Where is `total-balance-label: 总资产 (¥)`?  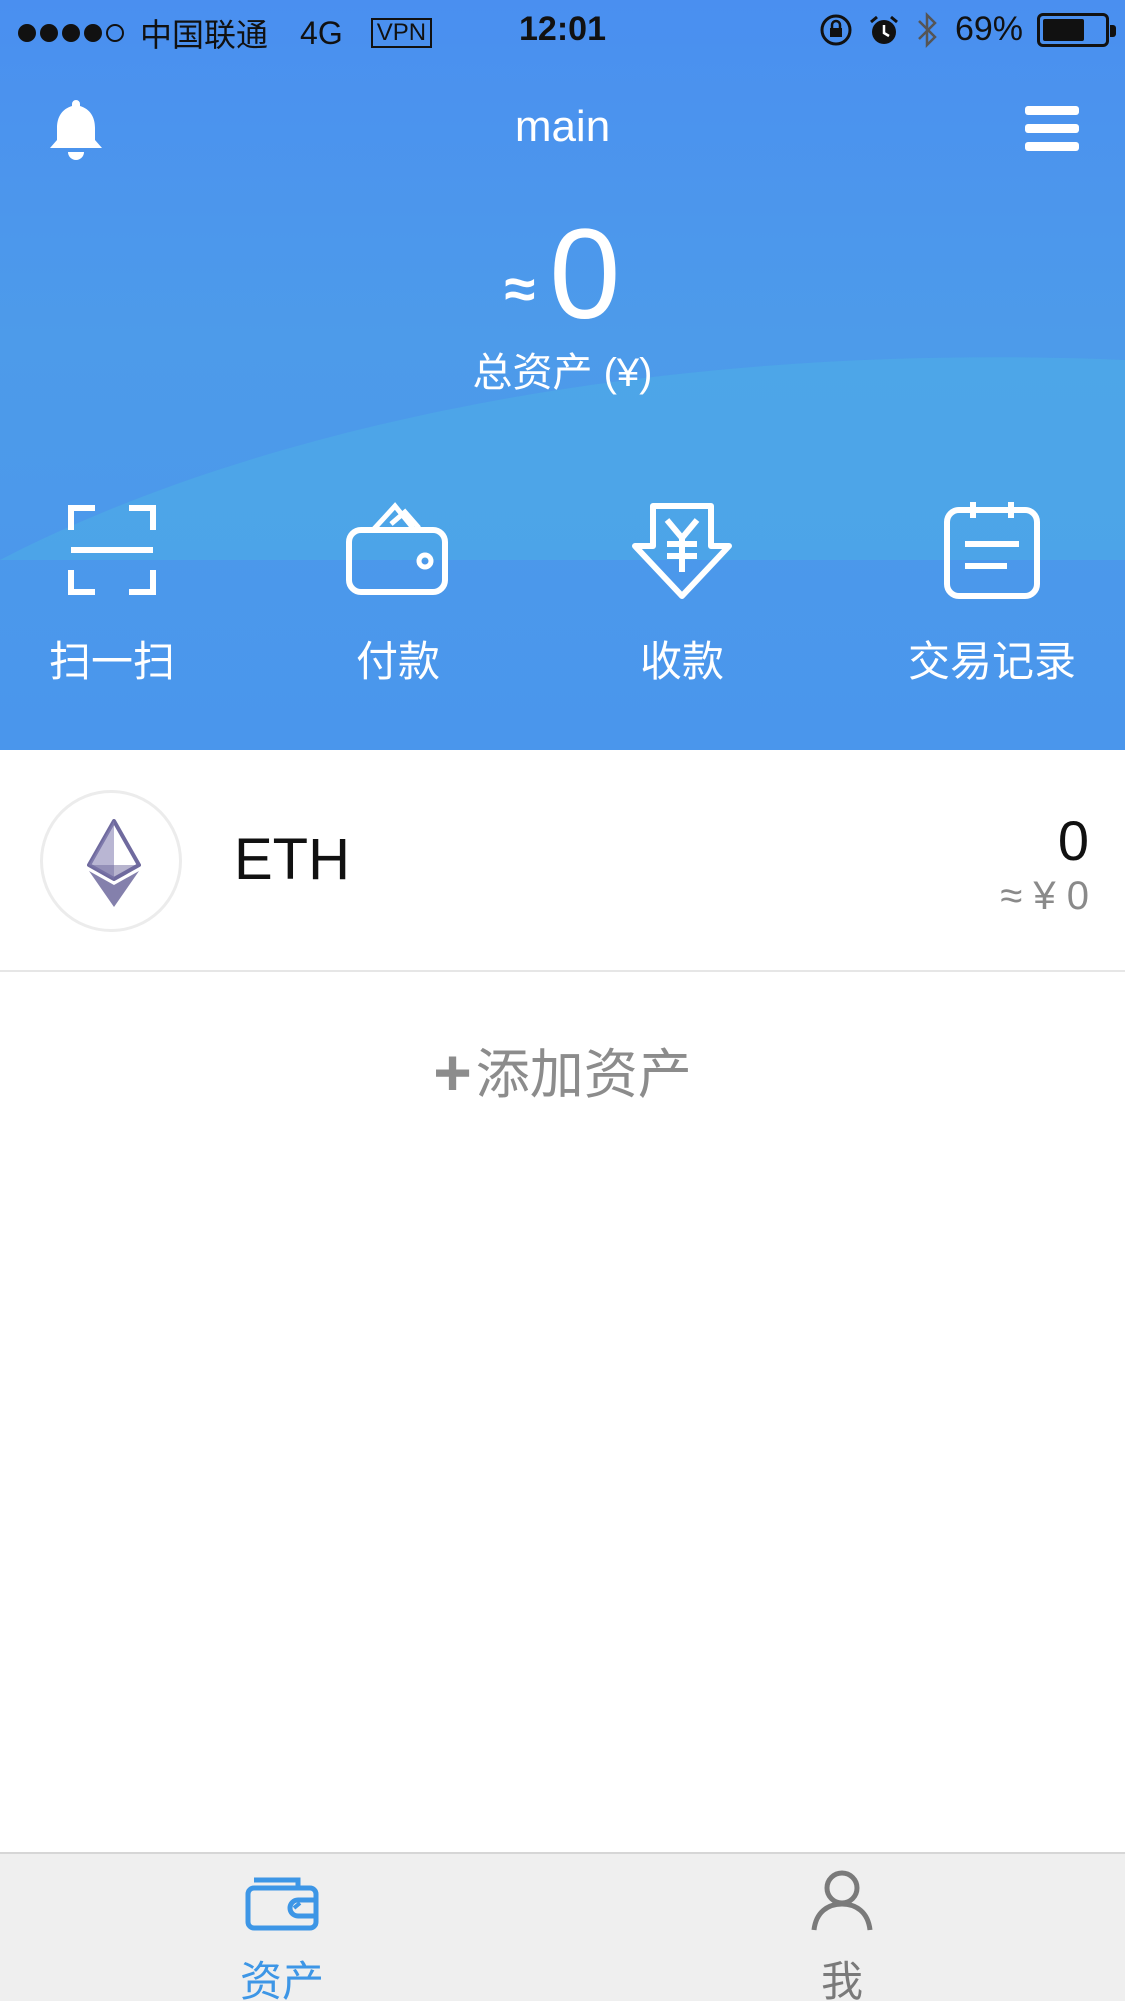 total-balance-label: 总资产 (¥) is located at coordinates (562, 373).